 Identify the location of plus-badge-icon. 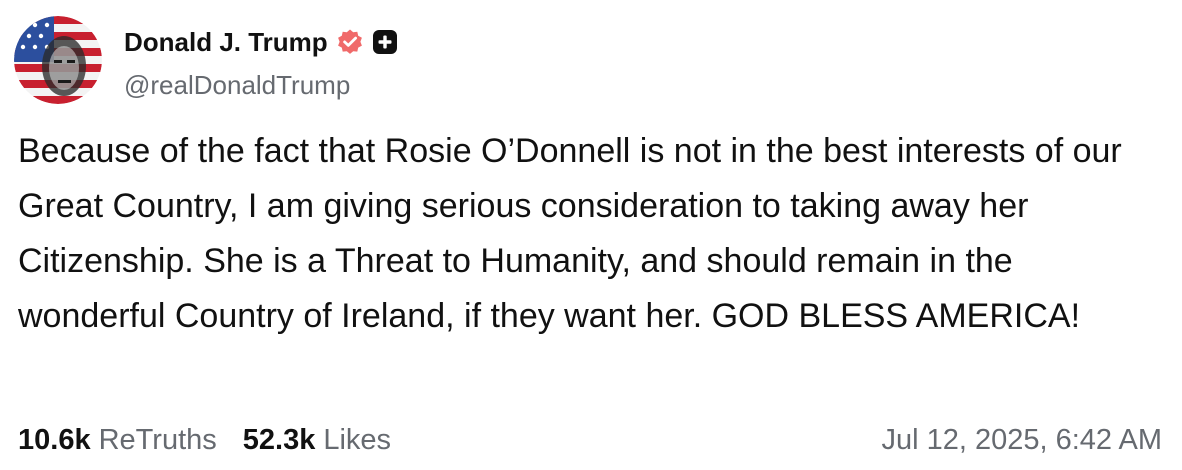
(385, 42).